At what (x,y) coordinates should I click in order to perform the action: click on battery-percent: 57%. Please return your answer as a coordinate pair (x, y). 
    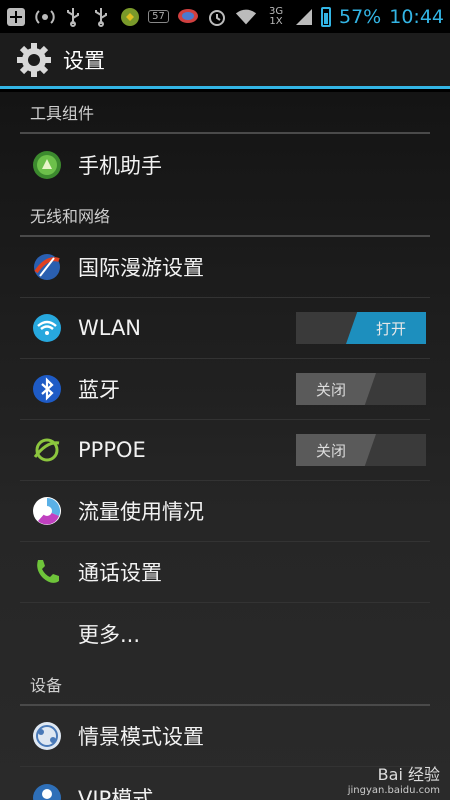
    Looking at the image, I should click on (360, 16).